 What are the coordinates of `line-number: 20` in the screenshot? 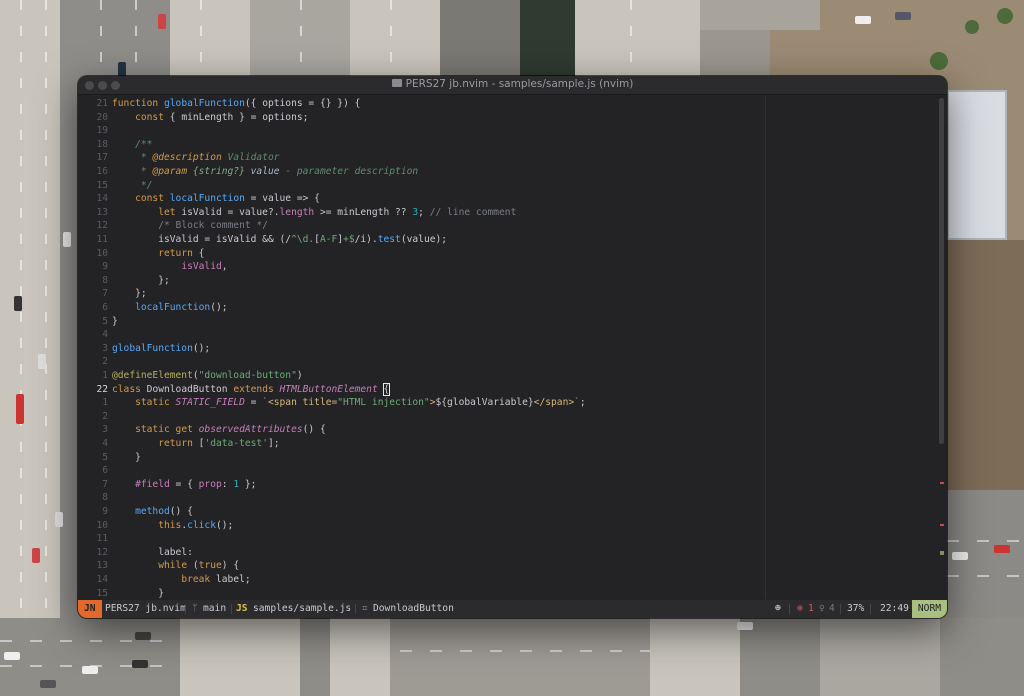 It's located at (102, 117).